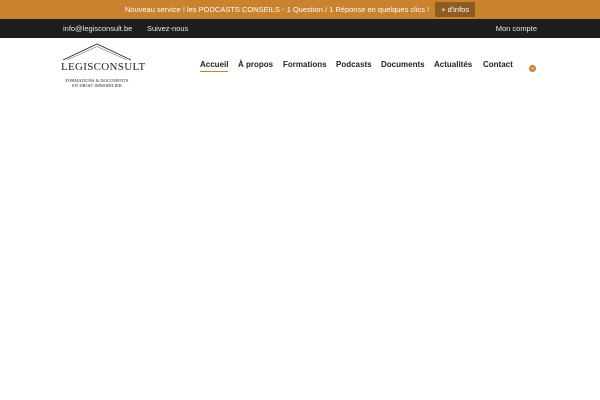 The height and width of the screenshot is (400, 600). Describe the element at coordinates (167, 28) in the screenshot. I see `follow-us-link: Suivez-nous` at that location.